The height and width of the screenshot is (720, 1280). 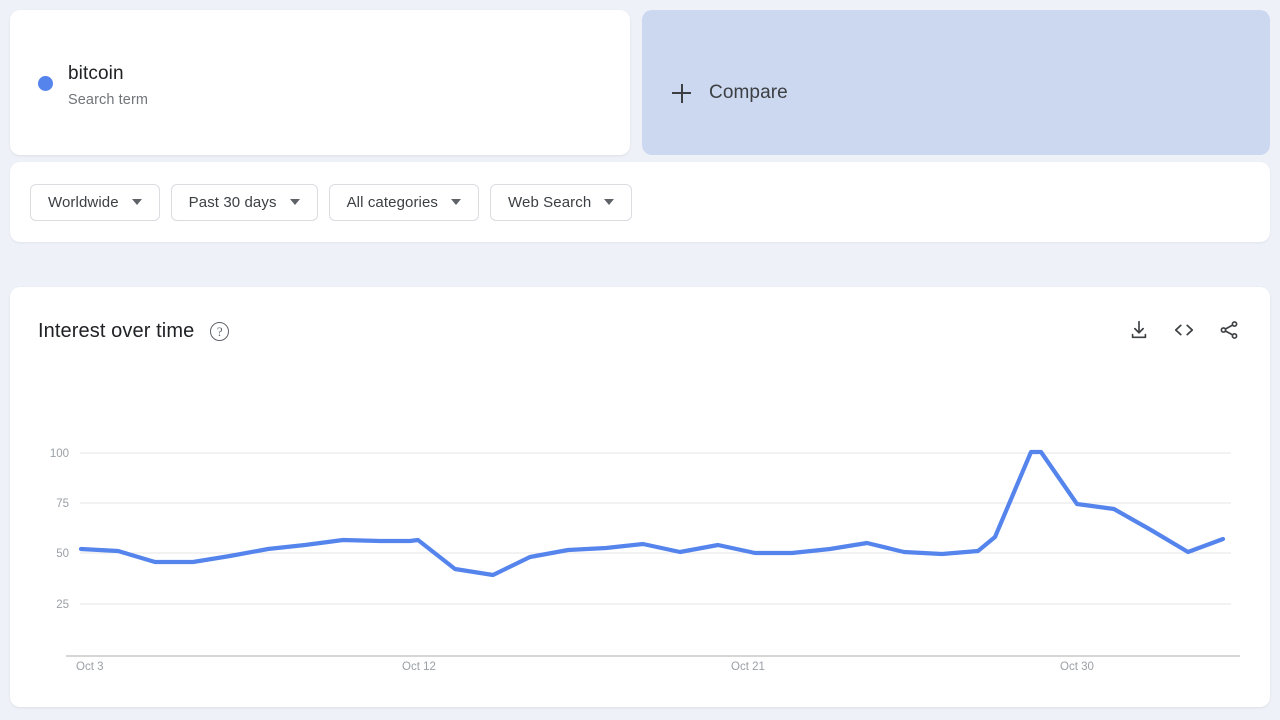 What do you see at coordinates (96, 73) in the screenshot?
I see `term-name: bitcoin` at bounding box center [96, 73].